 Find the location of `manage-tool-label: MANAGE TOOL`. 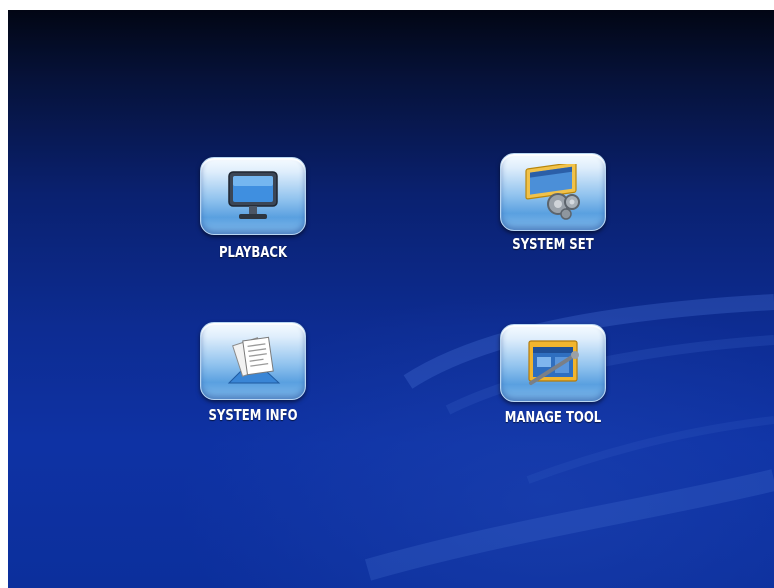

manage-tool-label: MANAGE TOOL is located at coordinates (553, 417).